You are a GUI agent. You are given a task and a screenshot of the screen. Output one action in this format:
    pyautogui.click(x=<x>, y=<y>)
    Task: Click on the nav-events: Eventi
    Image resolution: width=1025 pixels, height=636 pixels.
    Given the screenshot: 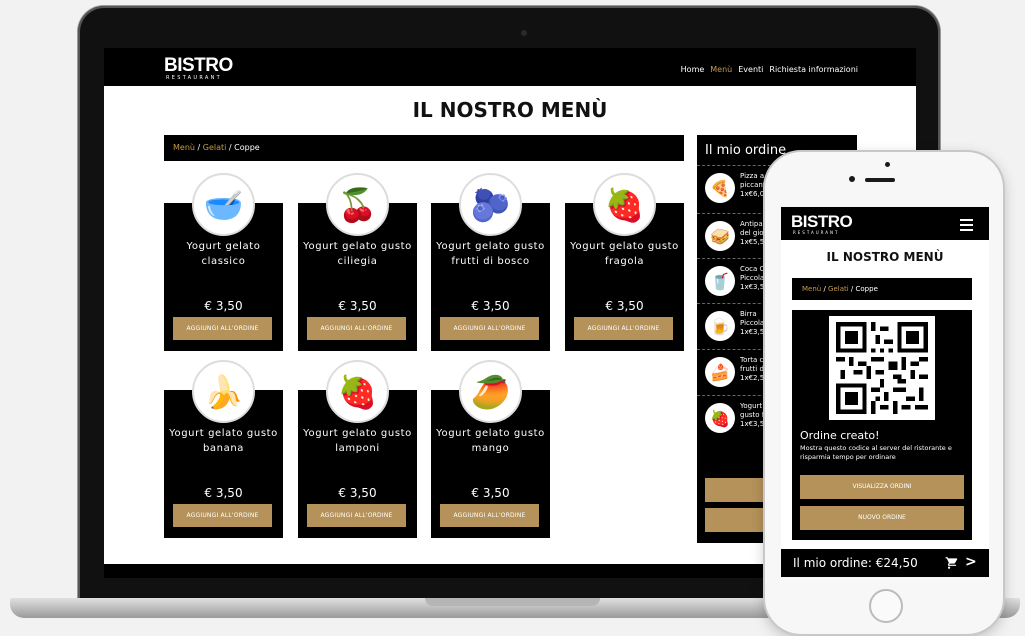 What is the action you would take?
    pyautogui.click(x=750, y=69)
    